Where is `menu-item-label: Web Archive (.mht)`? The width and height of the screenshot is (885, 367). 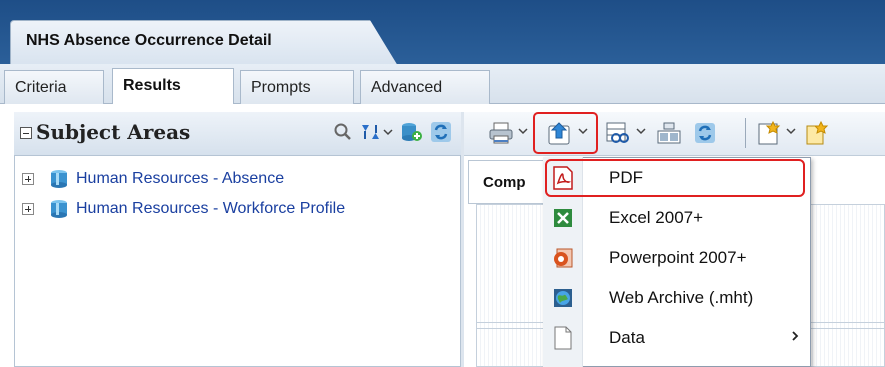
menu-item-label: Web Archive (.mht) is located at coordinates (681, 297).